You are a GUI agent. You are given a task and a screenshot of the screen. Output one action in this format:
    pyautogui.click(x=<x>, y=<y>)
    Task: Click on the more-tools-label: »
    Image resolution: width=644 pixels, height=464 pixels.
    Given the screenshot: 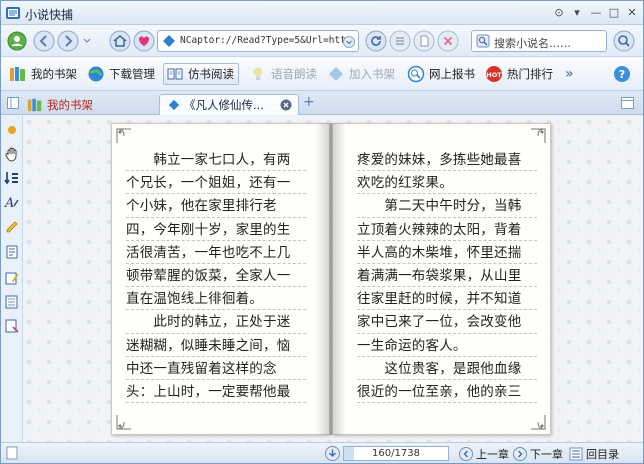 What is the action you would take?
    pyautogui.click(x=569, y=74)
    